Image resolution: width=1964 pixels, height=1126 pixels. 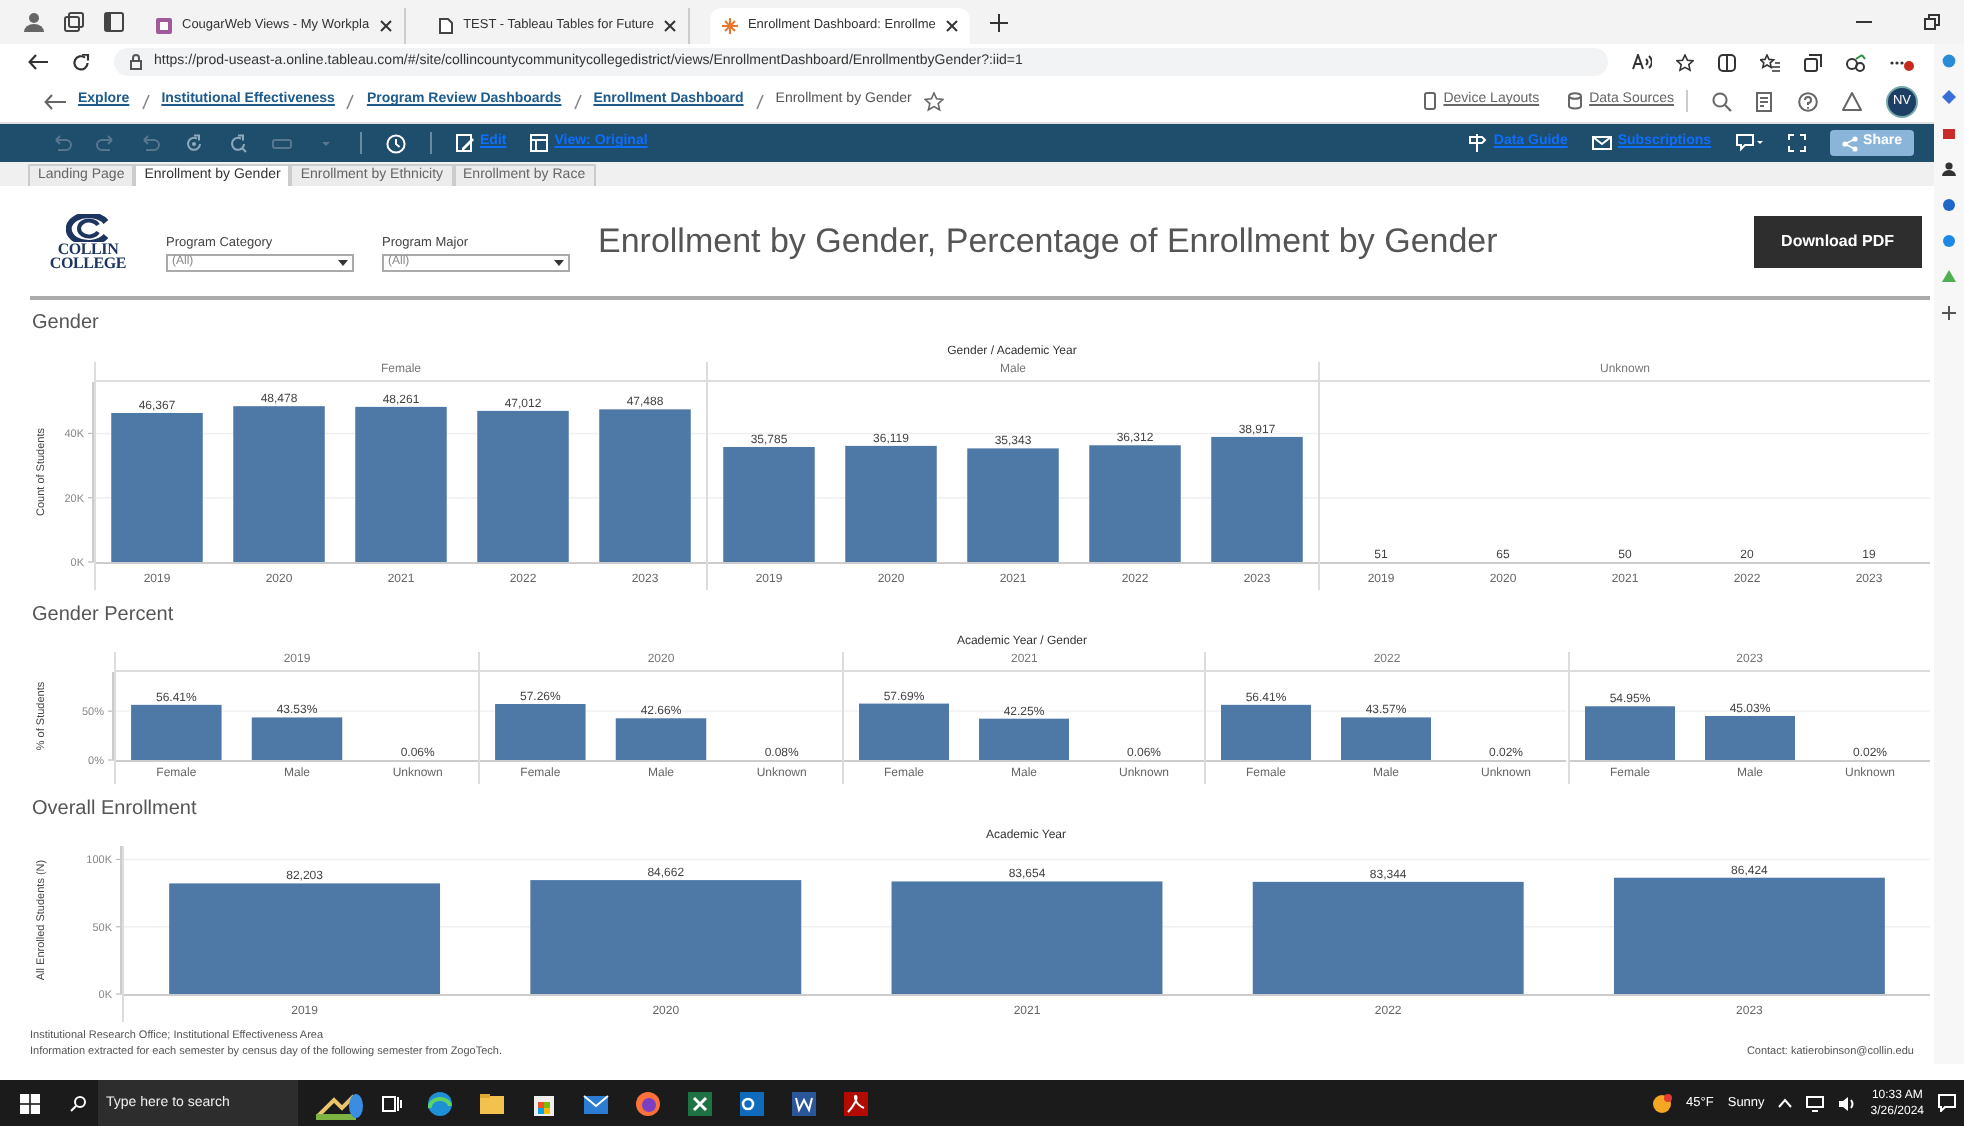 I want to click on share-icon, so click(x=1849, y=143).